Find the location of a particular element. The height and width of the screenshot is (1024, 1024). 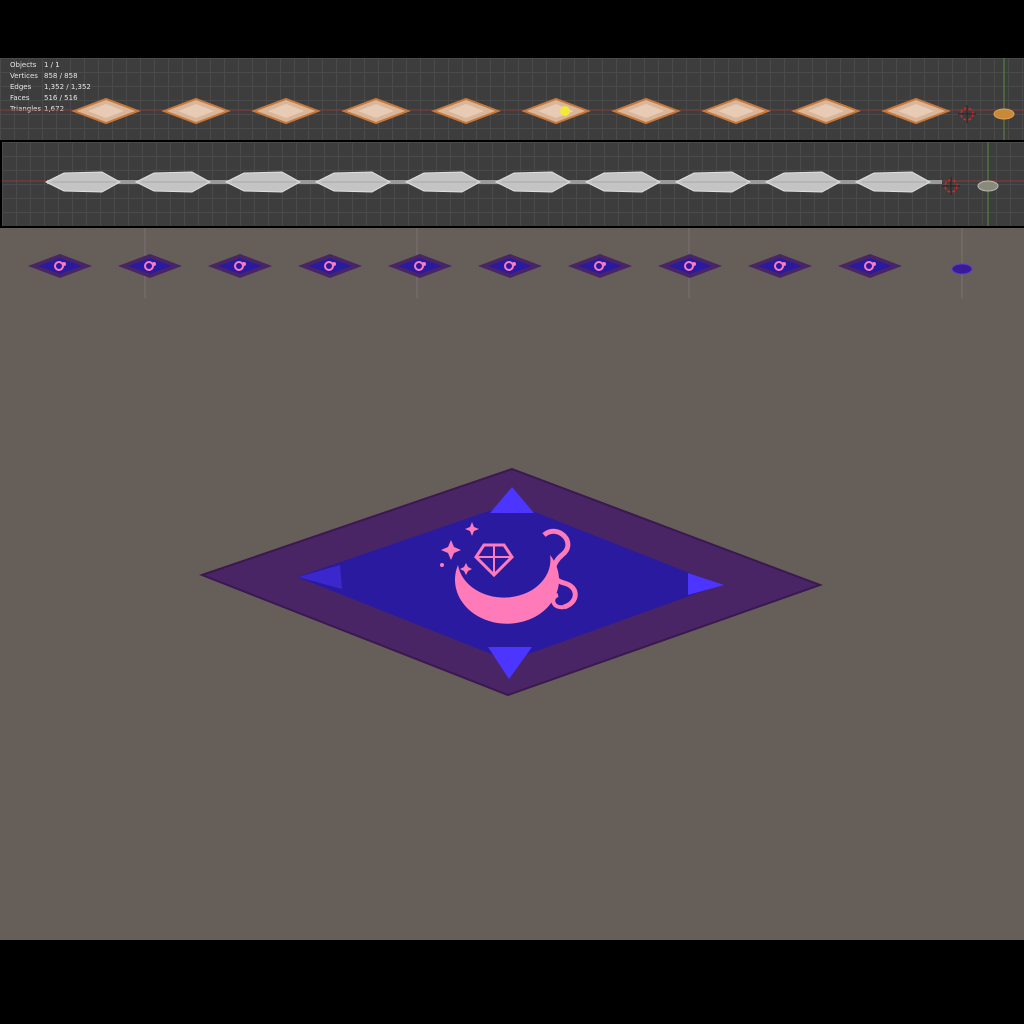

light-icon is located at coordinates (962, 269).